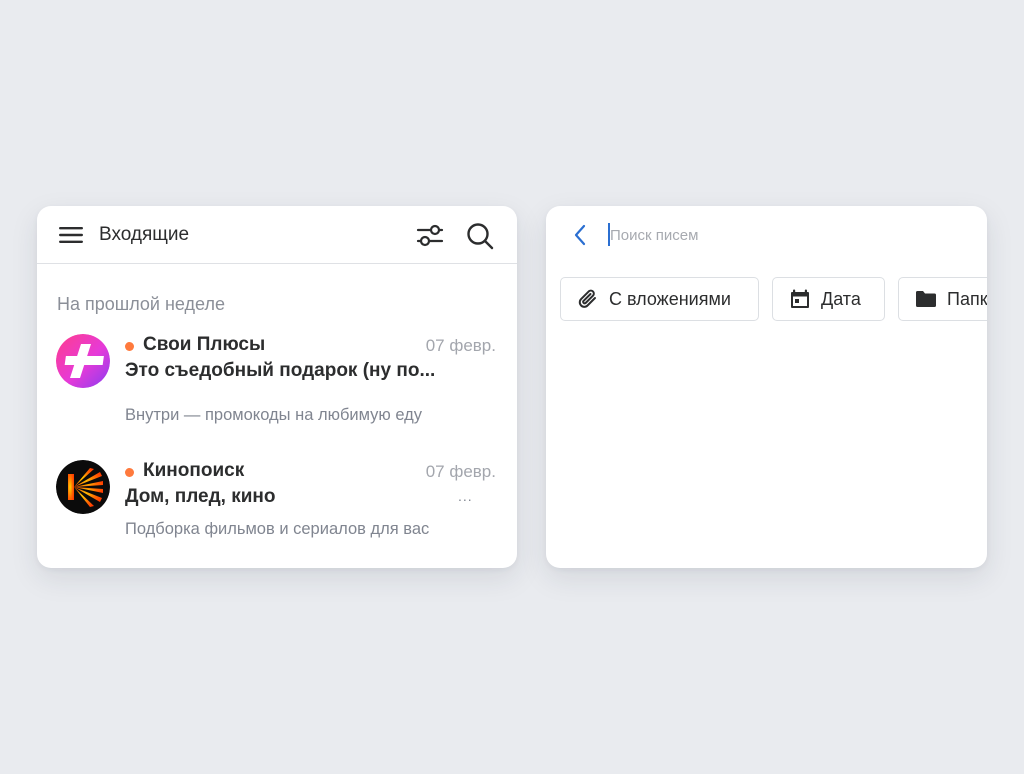  Describe the element at coordinates (580, 235) in the screenshot. I see `back-arrow-icon` at that location.